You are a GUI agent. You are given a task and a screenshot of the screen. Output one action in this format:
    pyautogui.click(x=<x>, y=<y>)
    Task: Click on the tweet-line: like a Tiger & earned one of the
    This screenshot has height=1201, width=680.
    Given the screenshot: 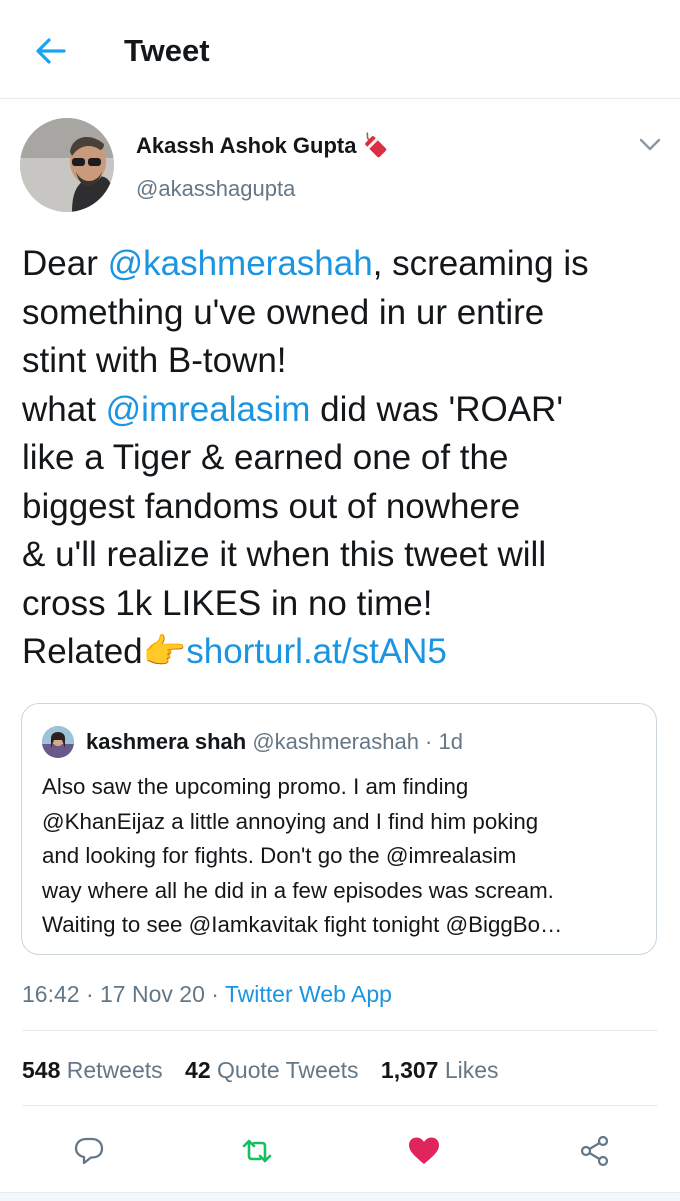 What is the action you would take?
    pyautogui.click(x=265, y=457)
    